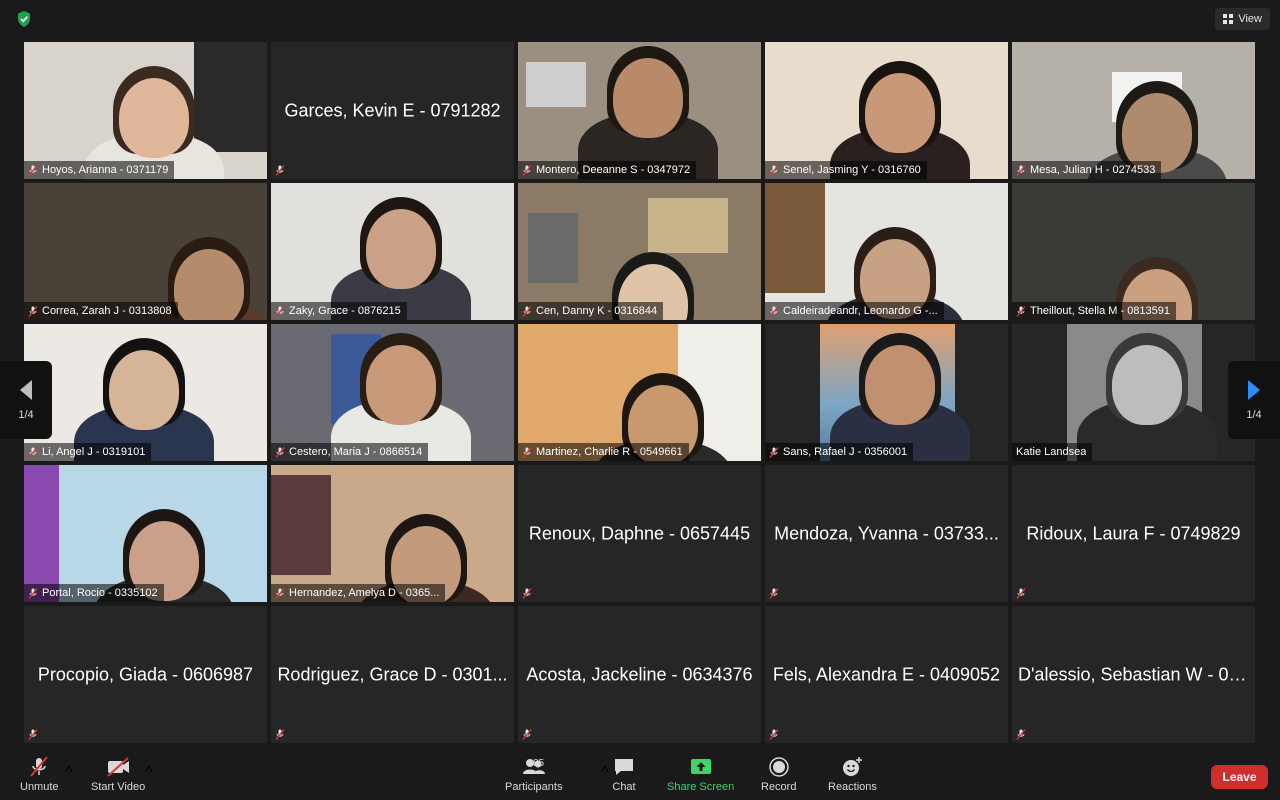 This screenshot has height=800, width=1280. What do you see at coordinates (24, 19) in the screenshot?
I see `security-shield-icon` at bounding box center [24, 19].